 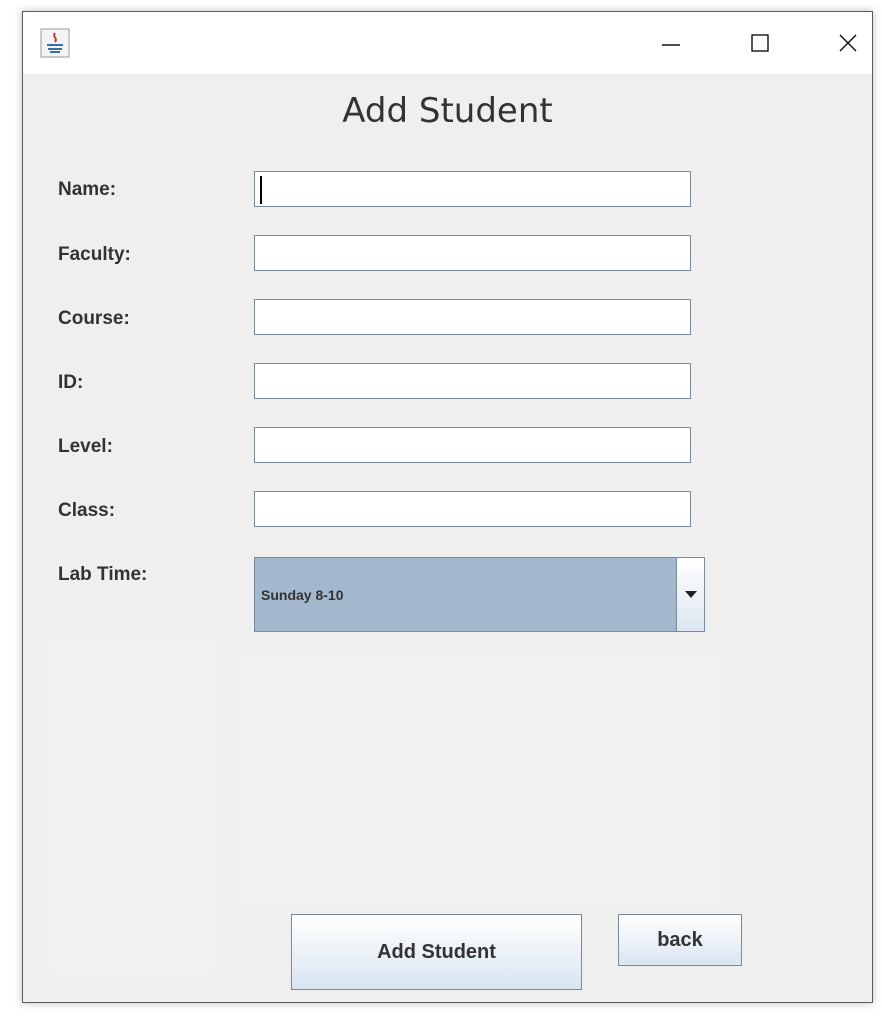 I want to click on minimize-button, so click(x=671, y=43).